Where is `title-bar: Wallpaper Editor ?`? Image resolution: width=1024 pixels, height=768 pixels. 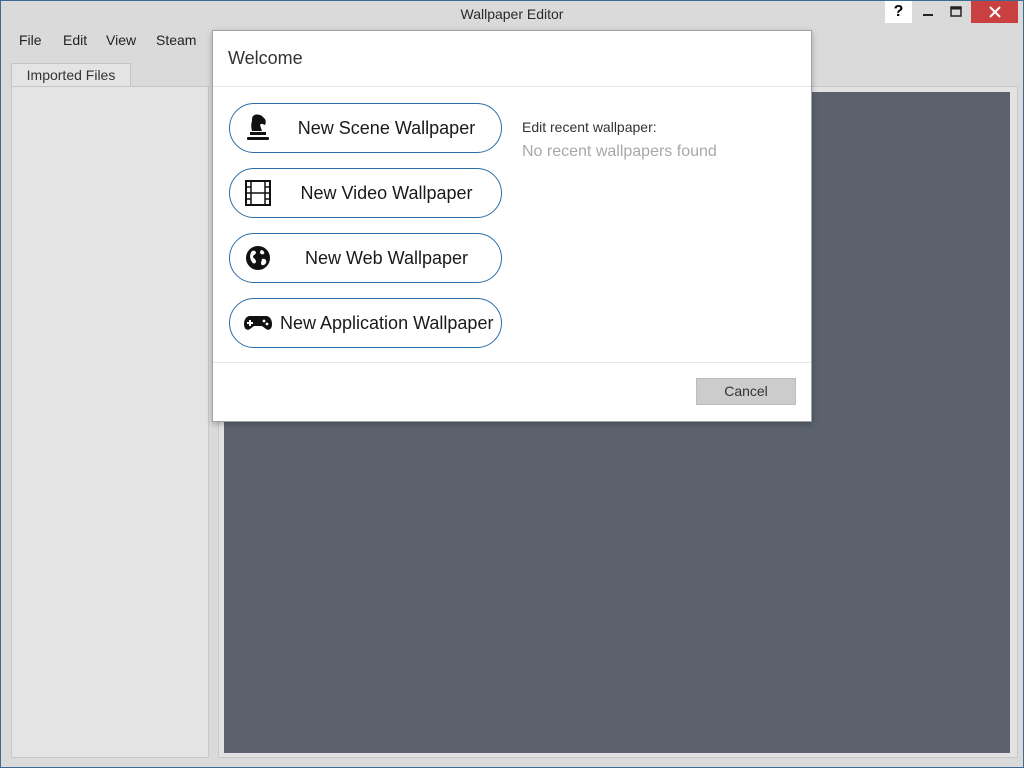 title-bar: Wallpaper Editor ? is located at coordinates (512, 14).